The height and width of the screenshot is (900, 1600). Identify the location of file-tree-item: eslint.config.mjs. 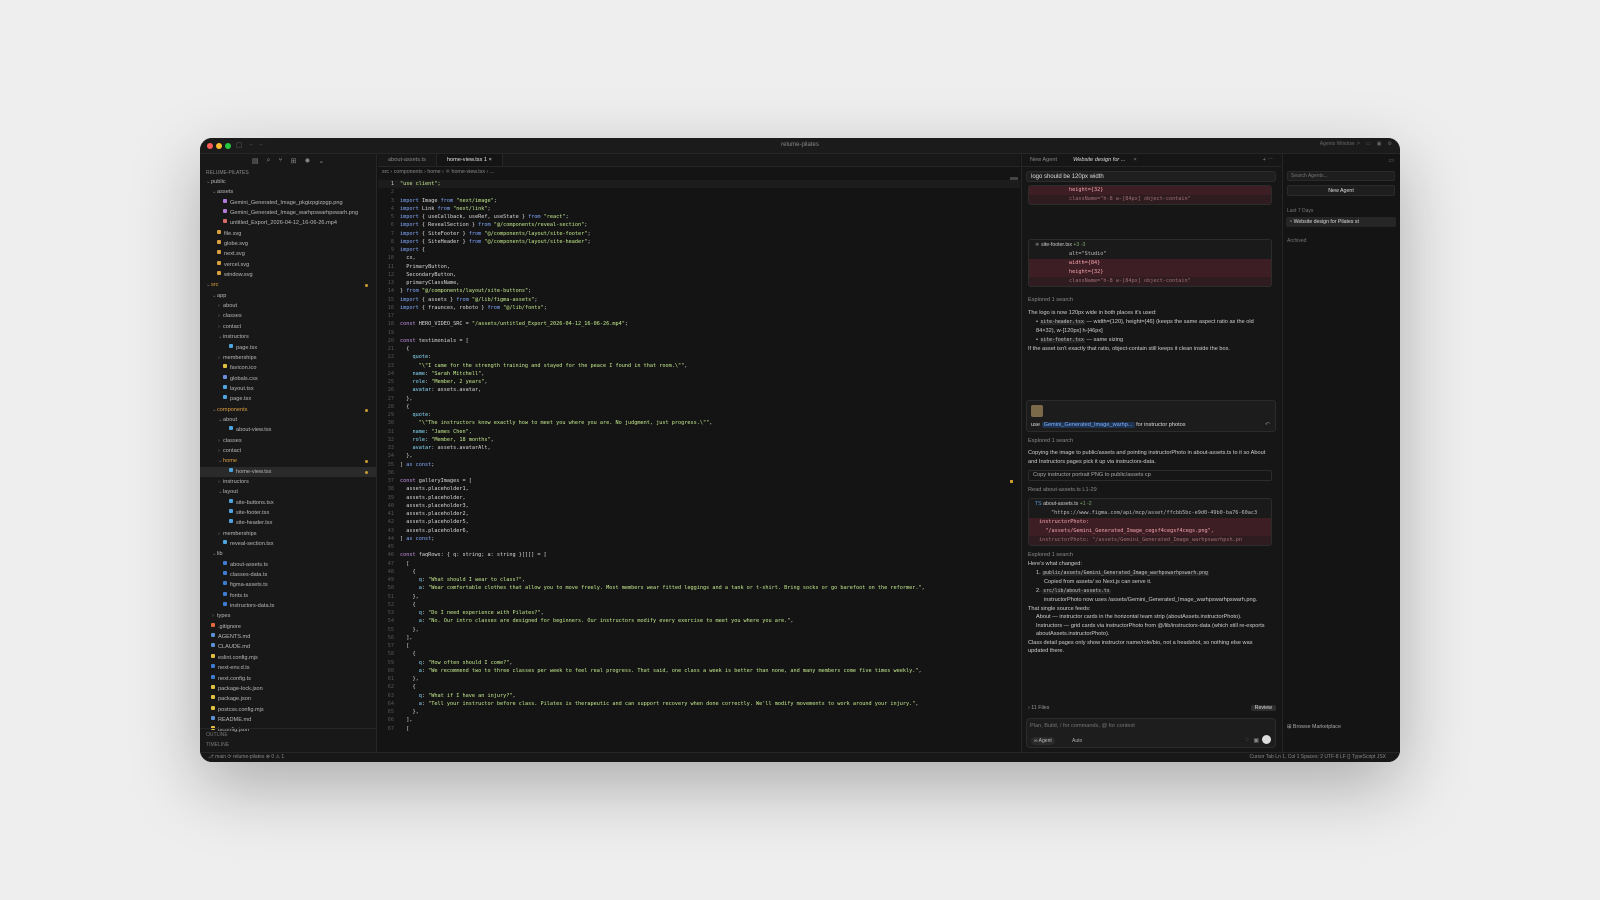
(288, 658).